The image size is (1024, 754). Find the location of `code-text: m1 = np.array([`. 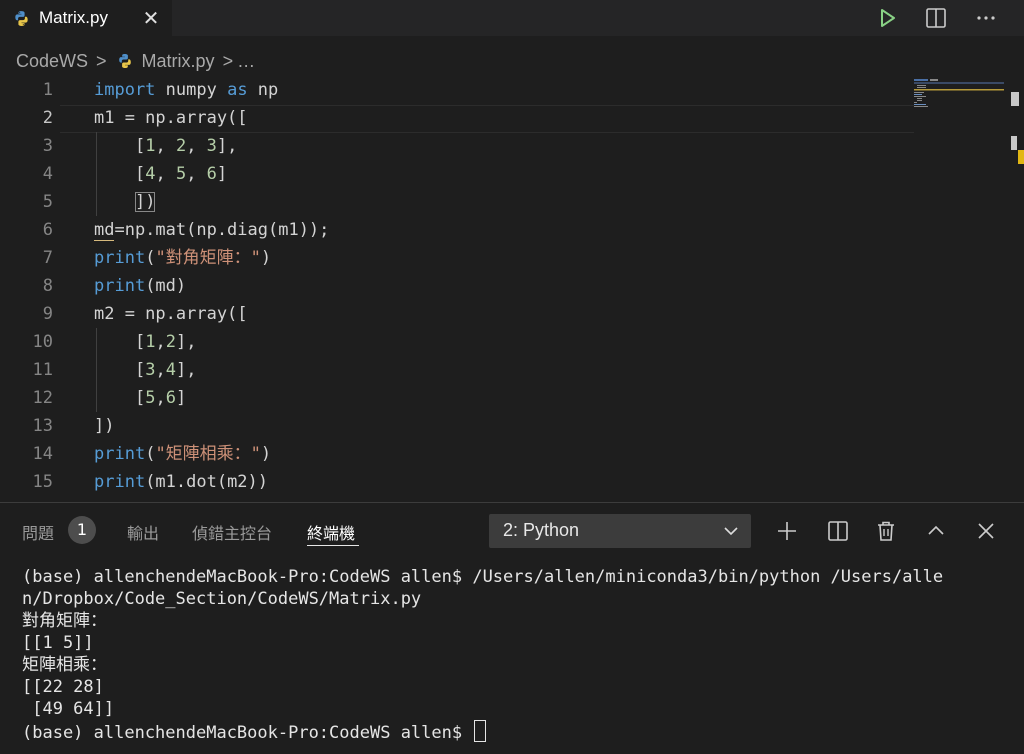

code-text: m1 = np.array([ is located at coordinates (171, 118).